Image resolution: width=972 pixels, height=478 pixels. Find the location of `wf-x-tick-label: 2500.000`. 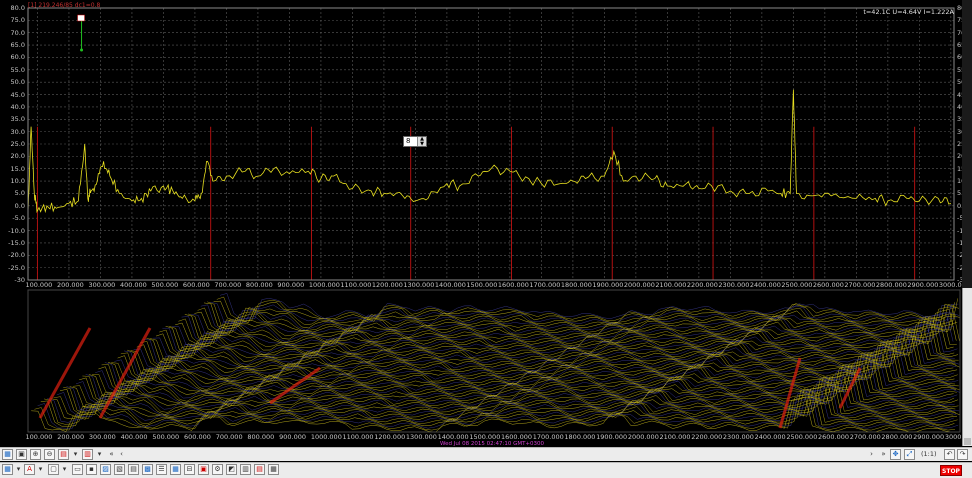

wf-x-tick-label: 2500.000 is located at coordinates (802, 437).